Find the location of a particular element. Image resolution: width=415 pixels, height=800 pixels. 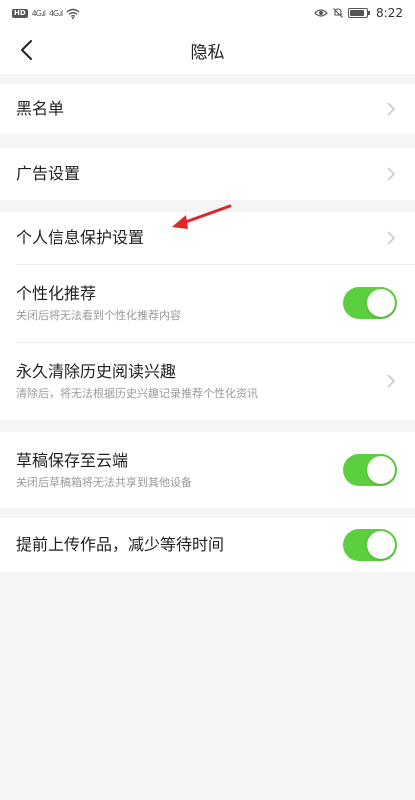

clear-history-desc: 清除后，将无法根据历史兴趣记录推荐个性化资讯 is located at coordinates (137, 393).